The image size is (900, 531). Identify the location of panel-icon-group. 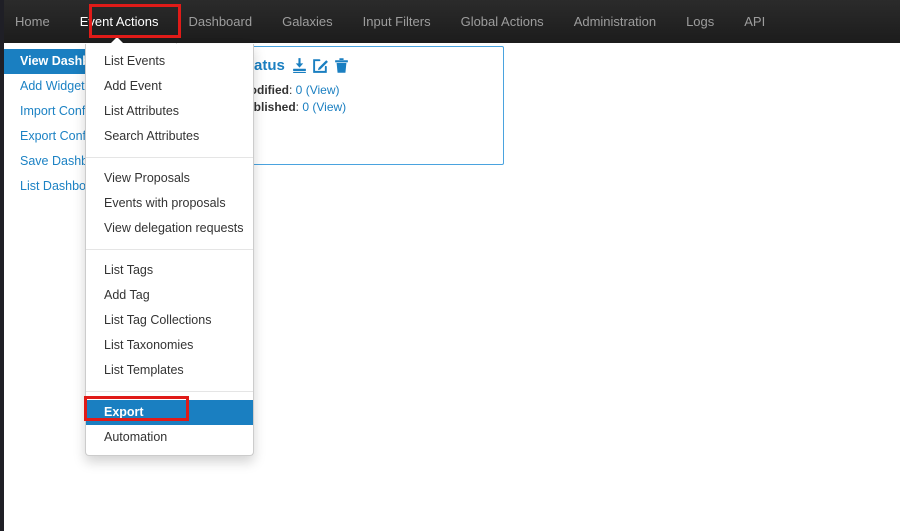
(320, 65).